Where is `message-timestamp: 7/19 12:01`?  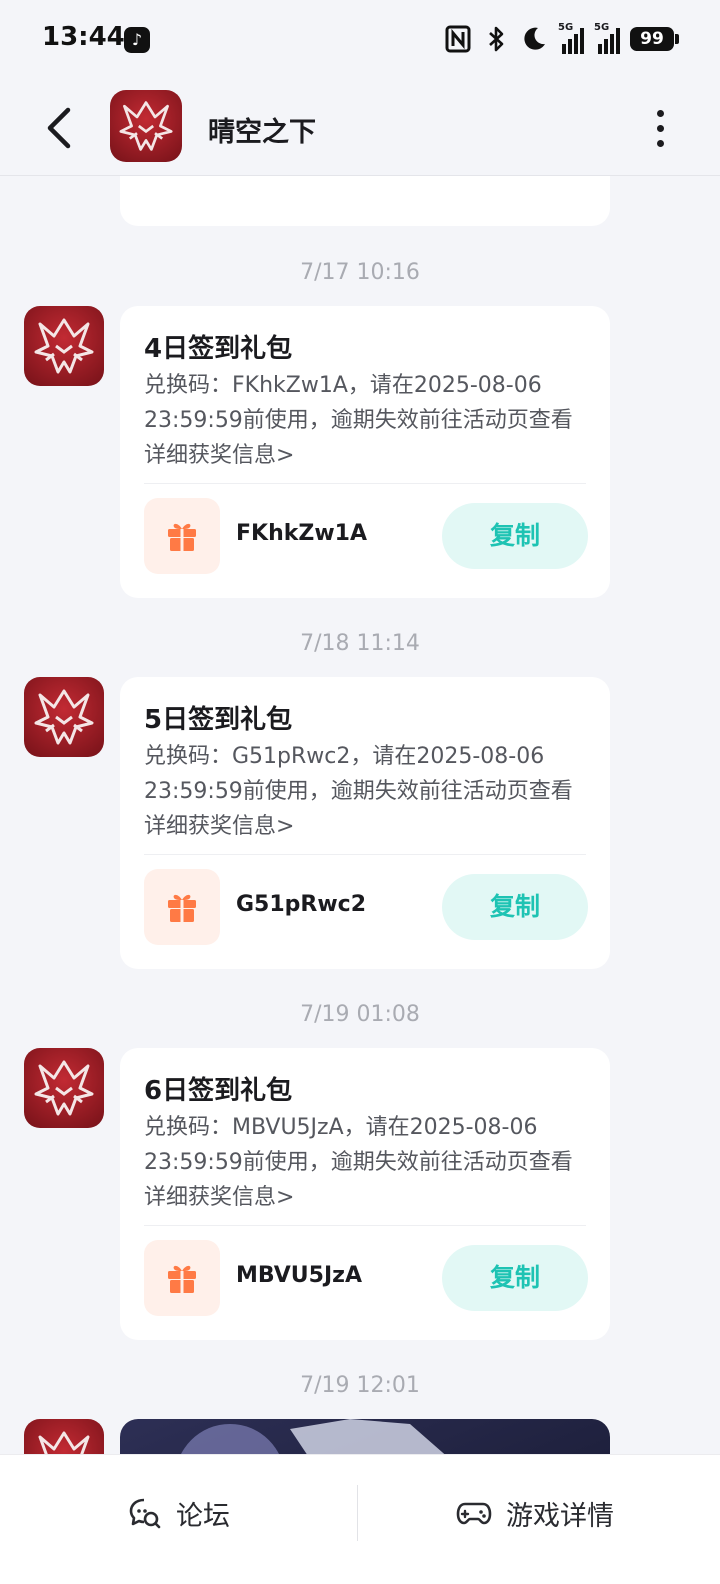
message-timestamp: 7/19 12:01 is located at coordinates (360, 1385).